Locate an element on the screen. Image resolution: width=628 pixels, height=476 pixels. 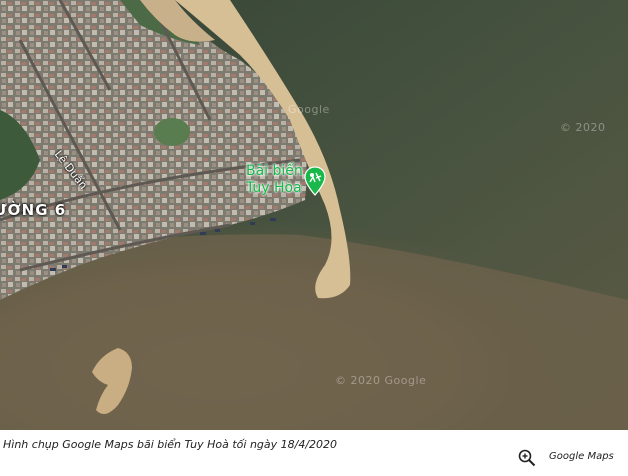
poi-label-line2: Tuy Hòa is located at coordinates (274, 188).